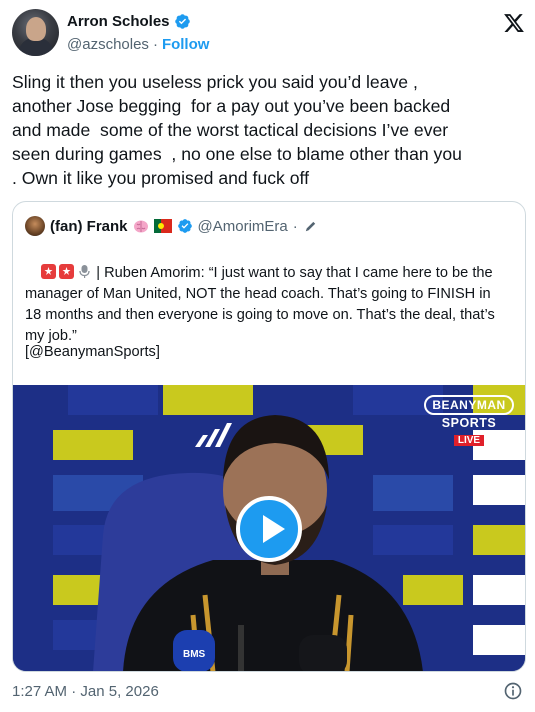 This screenshot has height=712, width=535. I want to click on quoted-source: [@BeanymanSports], so click(92, 352).